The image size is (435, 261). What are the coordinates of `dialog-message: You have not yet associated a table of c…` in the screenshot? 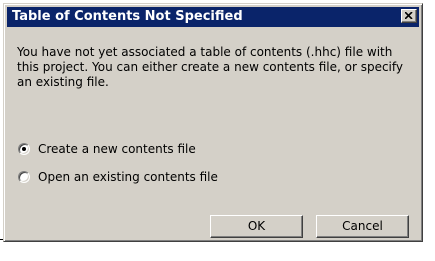 It's located at (210, 67).